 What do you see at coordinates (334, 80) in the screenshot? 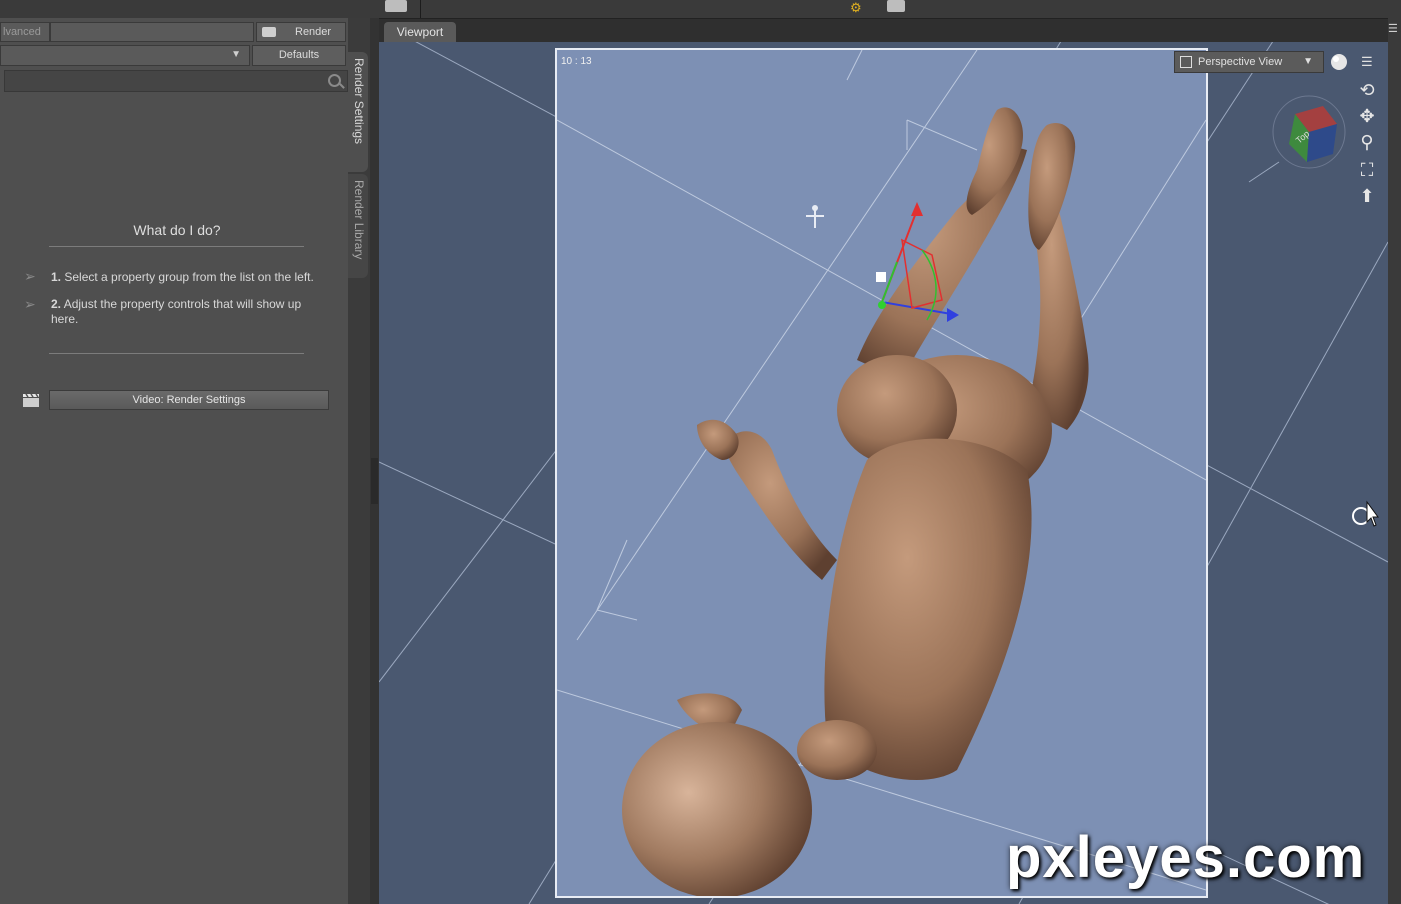
I see `search-icon` at bounding box center [334, 80].